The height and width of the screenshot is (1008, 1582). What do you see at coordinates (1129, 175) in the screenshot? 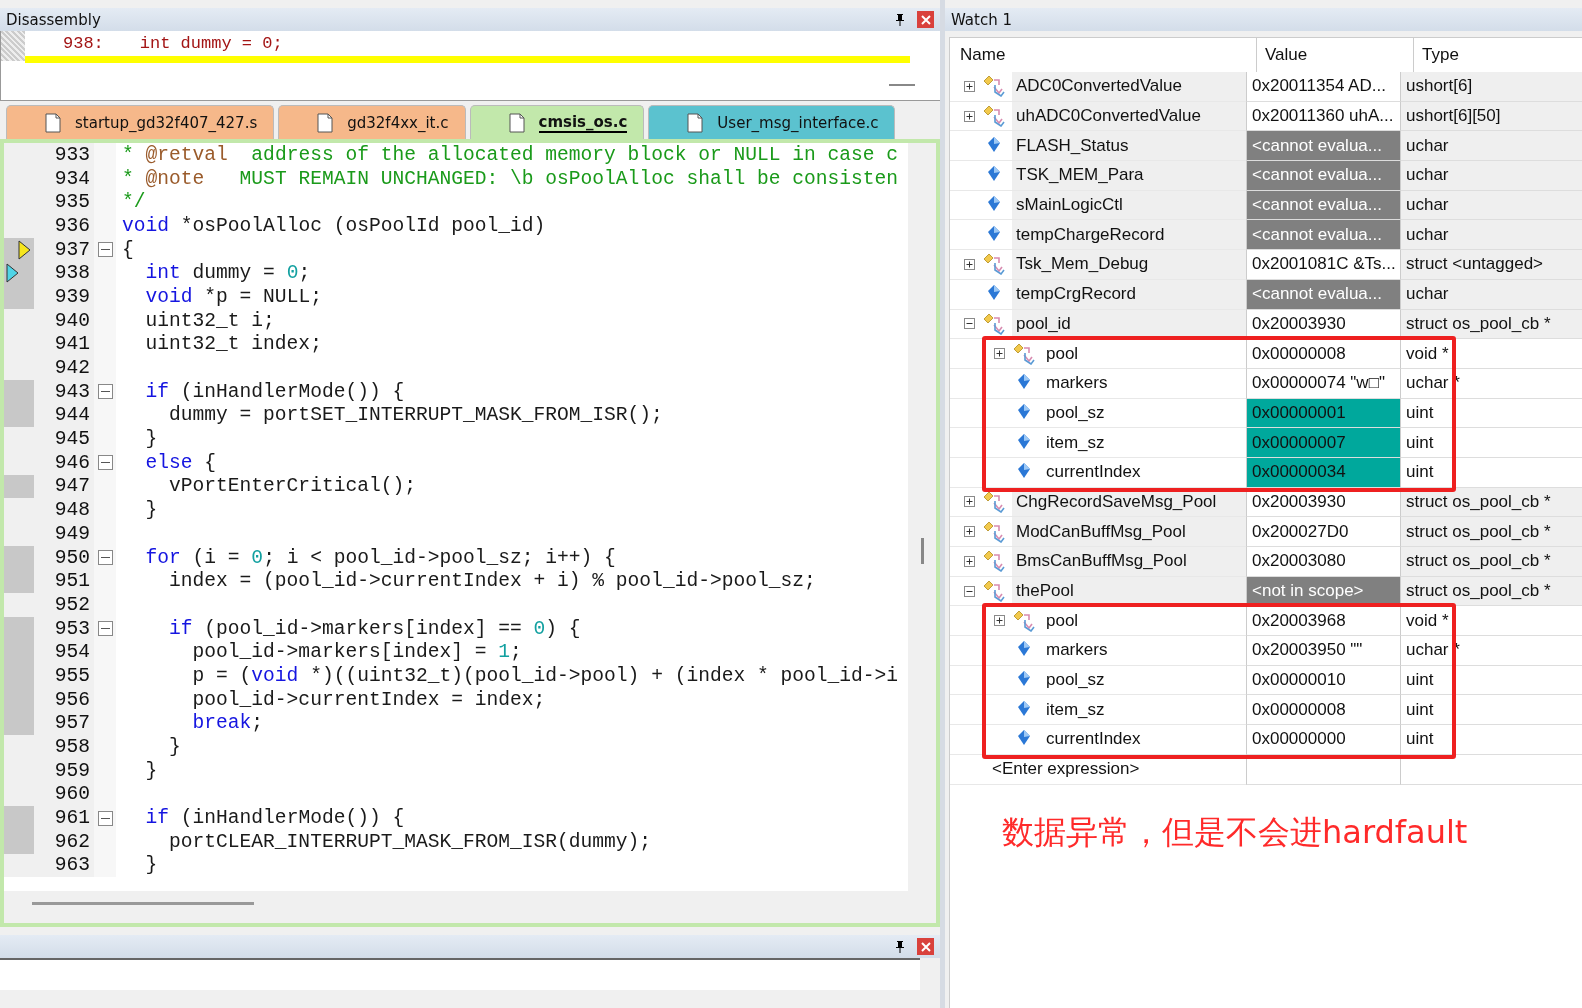
I see `watch-name: TSK_MEM_Para` at bounding box center [1129, 175].